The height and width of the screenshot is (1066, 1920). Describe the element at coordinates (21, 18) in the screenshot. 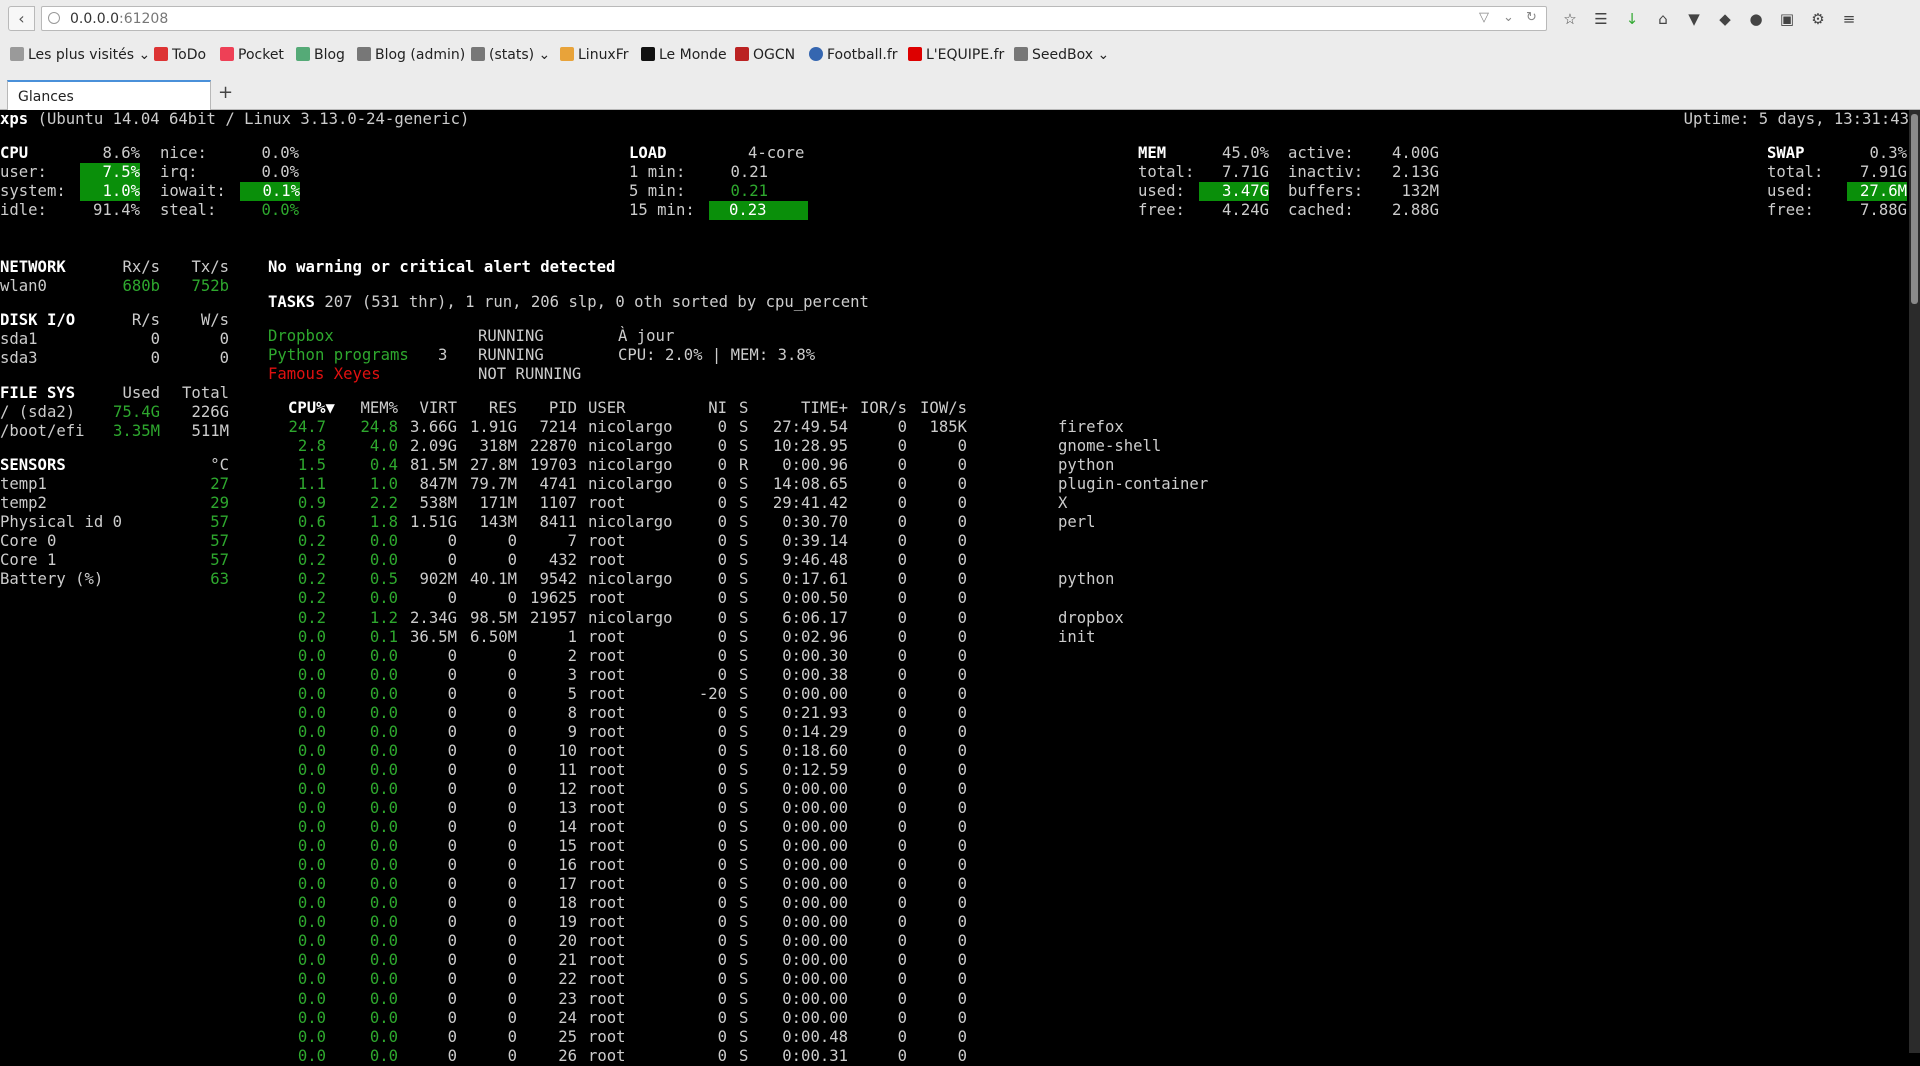

I see `back-button: ‹` at that location.